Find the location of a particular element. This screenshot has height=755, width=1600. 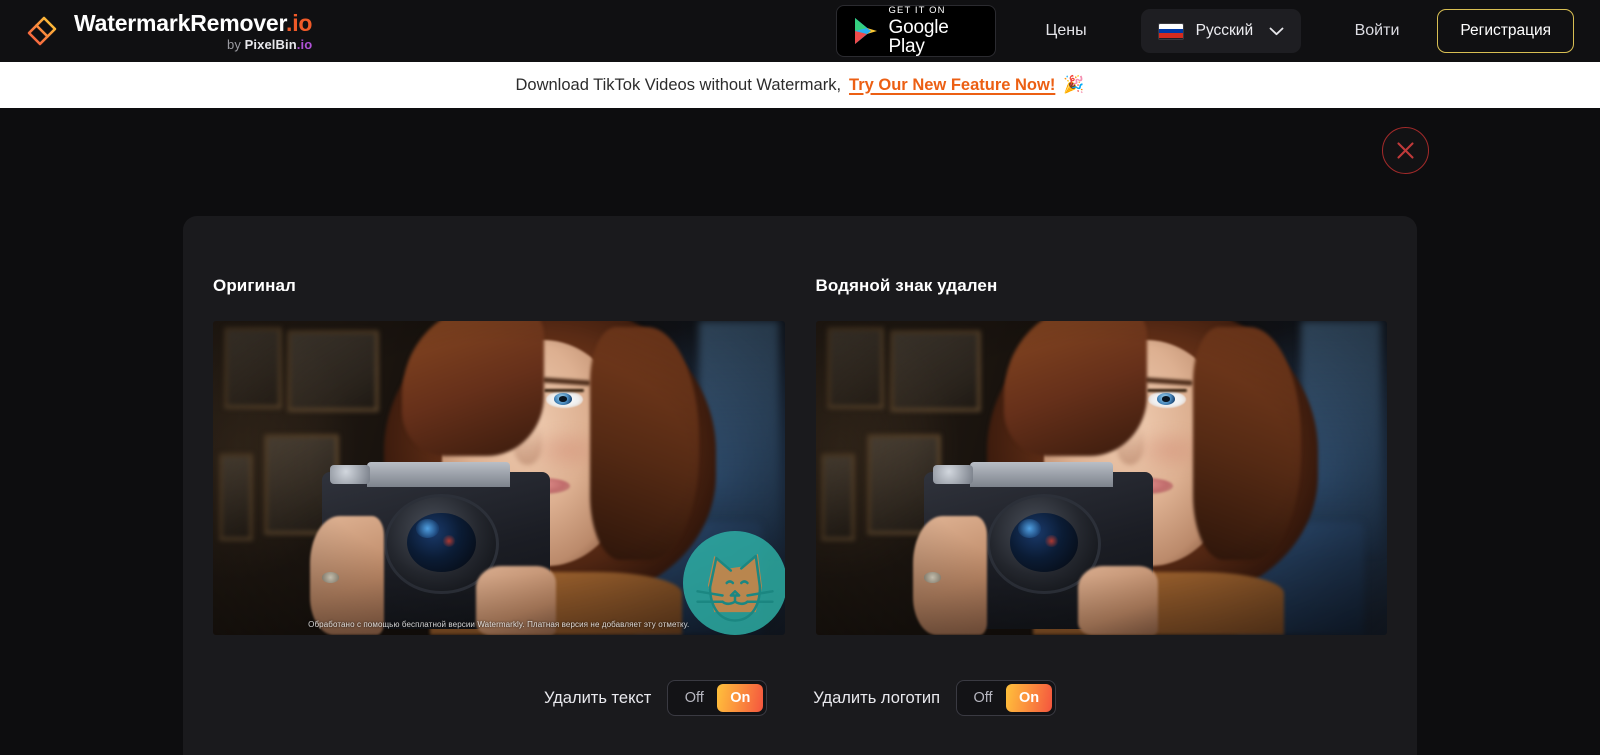

google-play-button: GET IT ON Google Play is located at coordinates (915, 31).